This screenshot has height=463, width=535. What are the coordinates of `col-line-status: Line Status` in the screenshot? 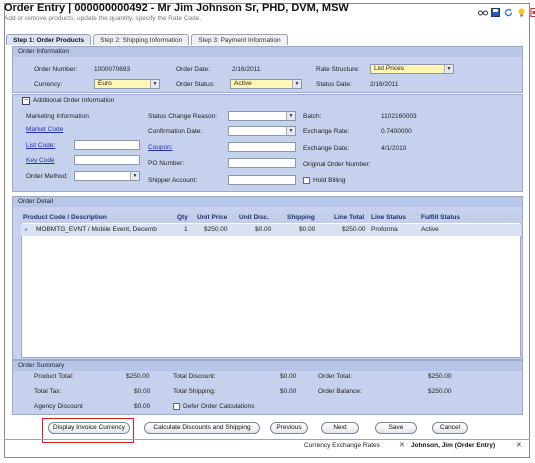 It's located at (388, 217).